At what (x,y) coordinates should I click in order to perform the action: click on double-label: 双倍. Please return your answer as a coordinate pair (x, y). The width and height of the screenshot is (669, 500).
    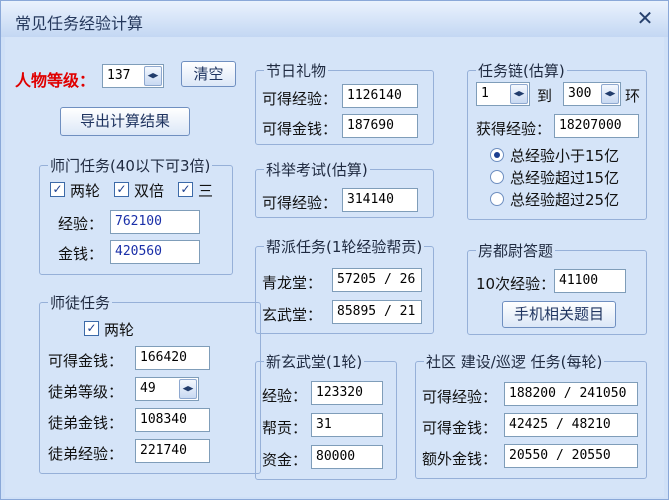
    Looking at the image, I should click on (149, 191).